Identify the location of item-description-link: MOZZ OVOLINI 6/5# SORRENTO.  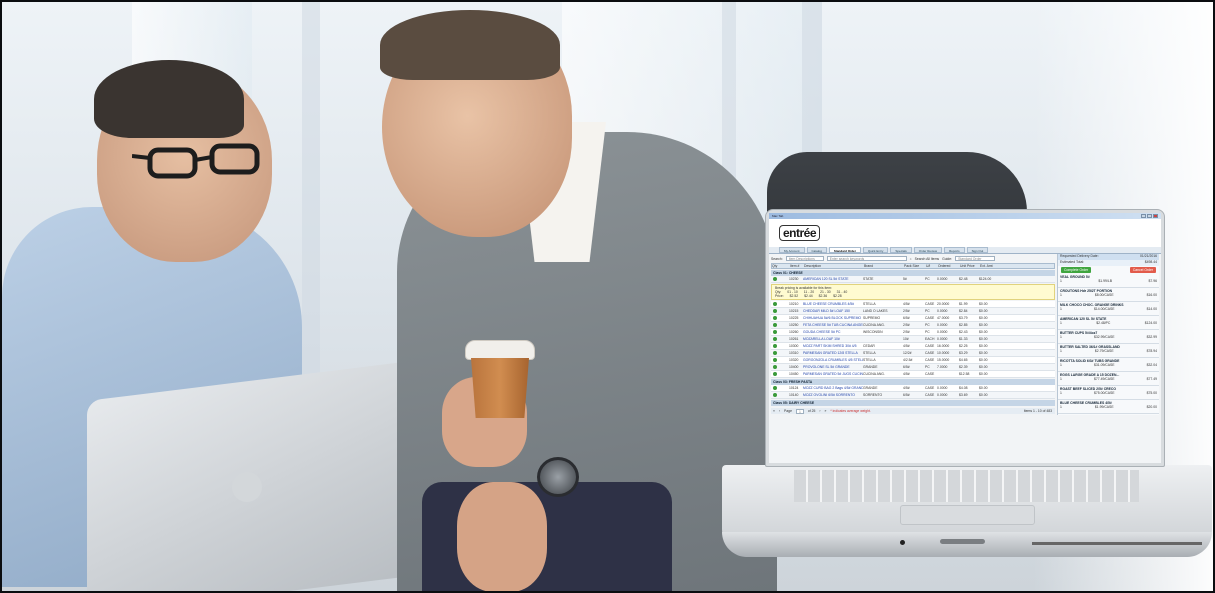
(833, 395).